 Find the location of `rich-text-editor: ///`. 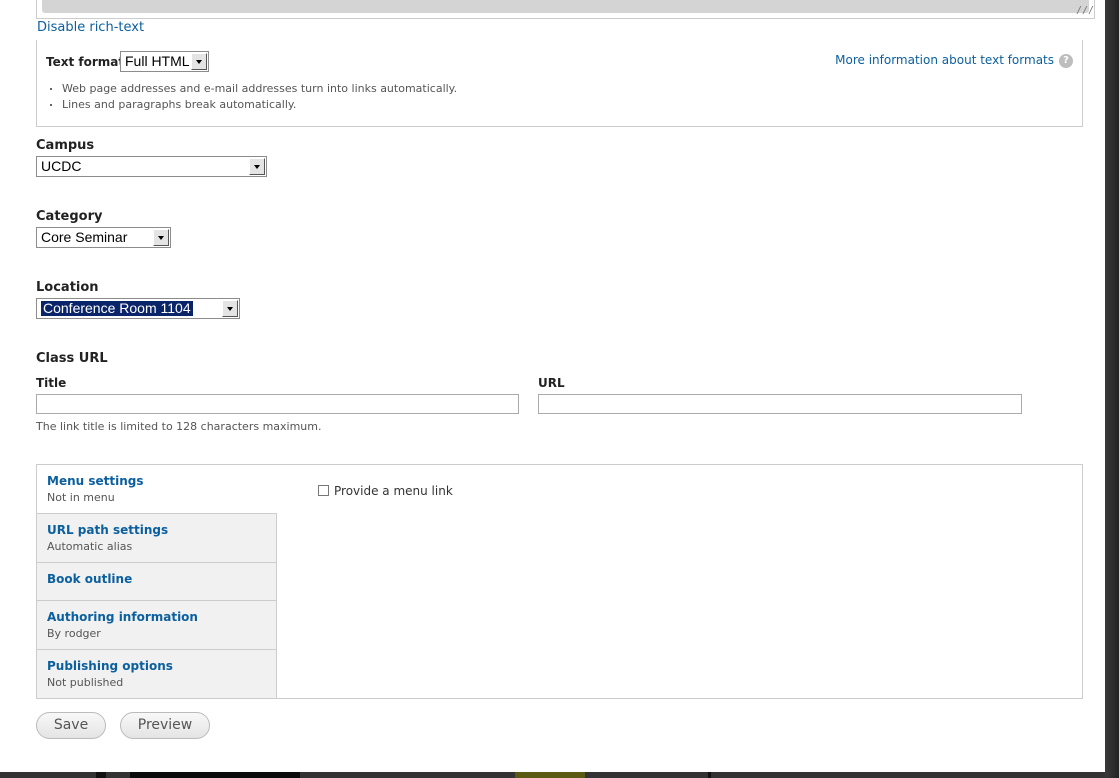

rich-text-editor: /// is located at coordinates (565, 9).